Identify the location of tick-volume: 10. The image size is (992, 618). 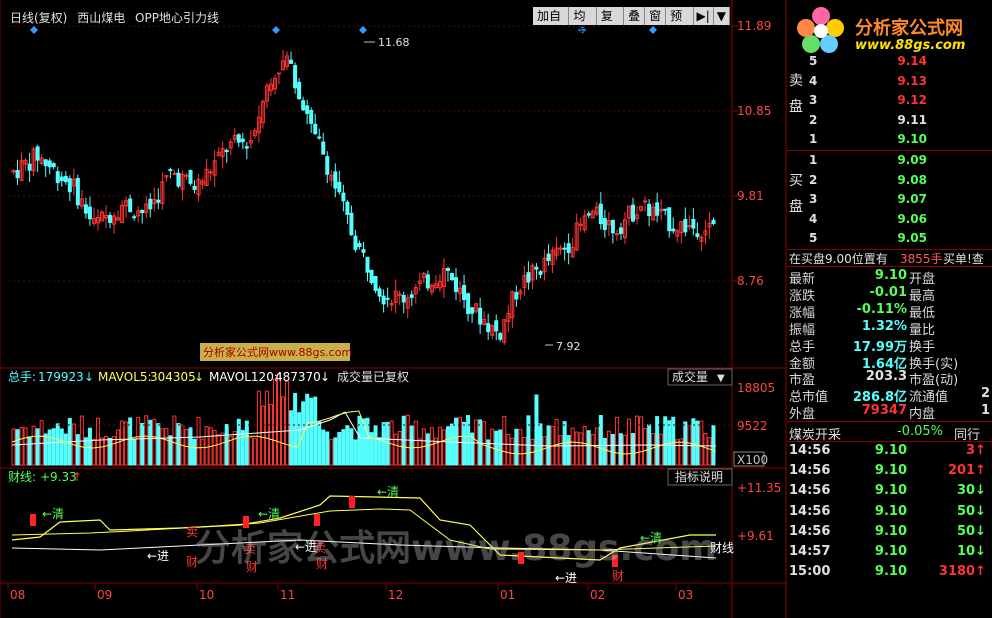
(966, 551).